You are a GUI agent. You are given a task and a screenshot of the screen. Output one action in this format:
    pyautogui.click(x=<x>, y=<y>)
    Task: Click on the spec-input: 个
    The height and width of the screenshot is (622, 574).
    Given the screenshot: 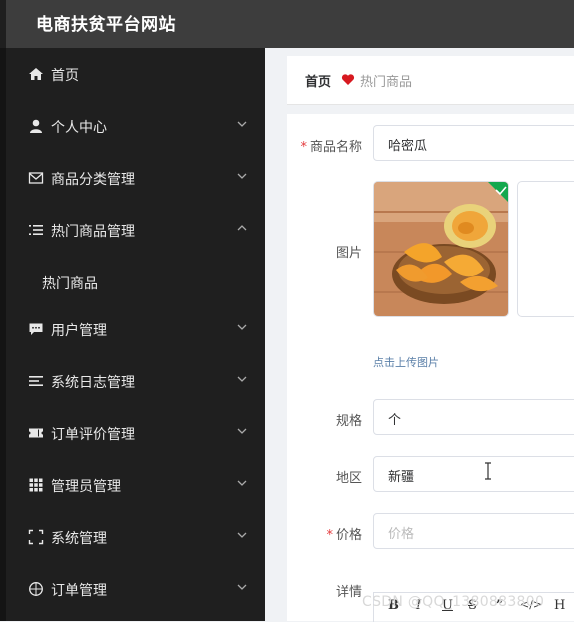 What is the action you would take?
    pyautogui.click(x=473, y=417)
    